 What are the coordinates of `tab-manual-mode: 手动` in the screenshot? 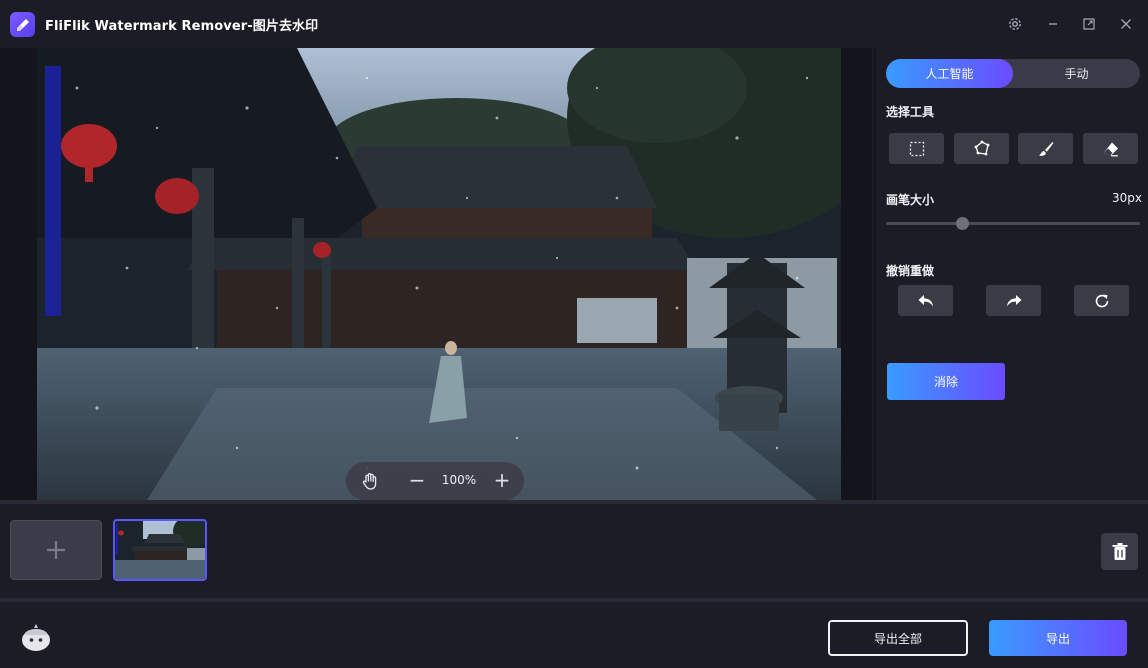 It's located at (1076, 73).